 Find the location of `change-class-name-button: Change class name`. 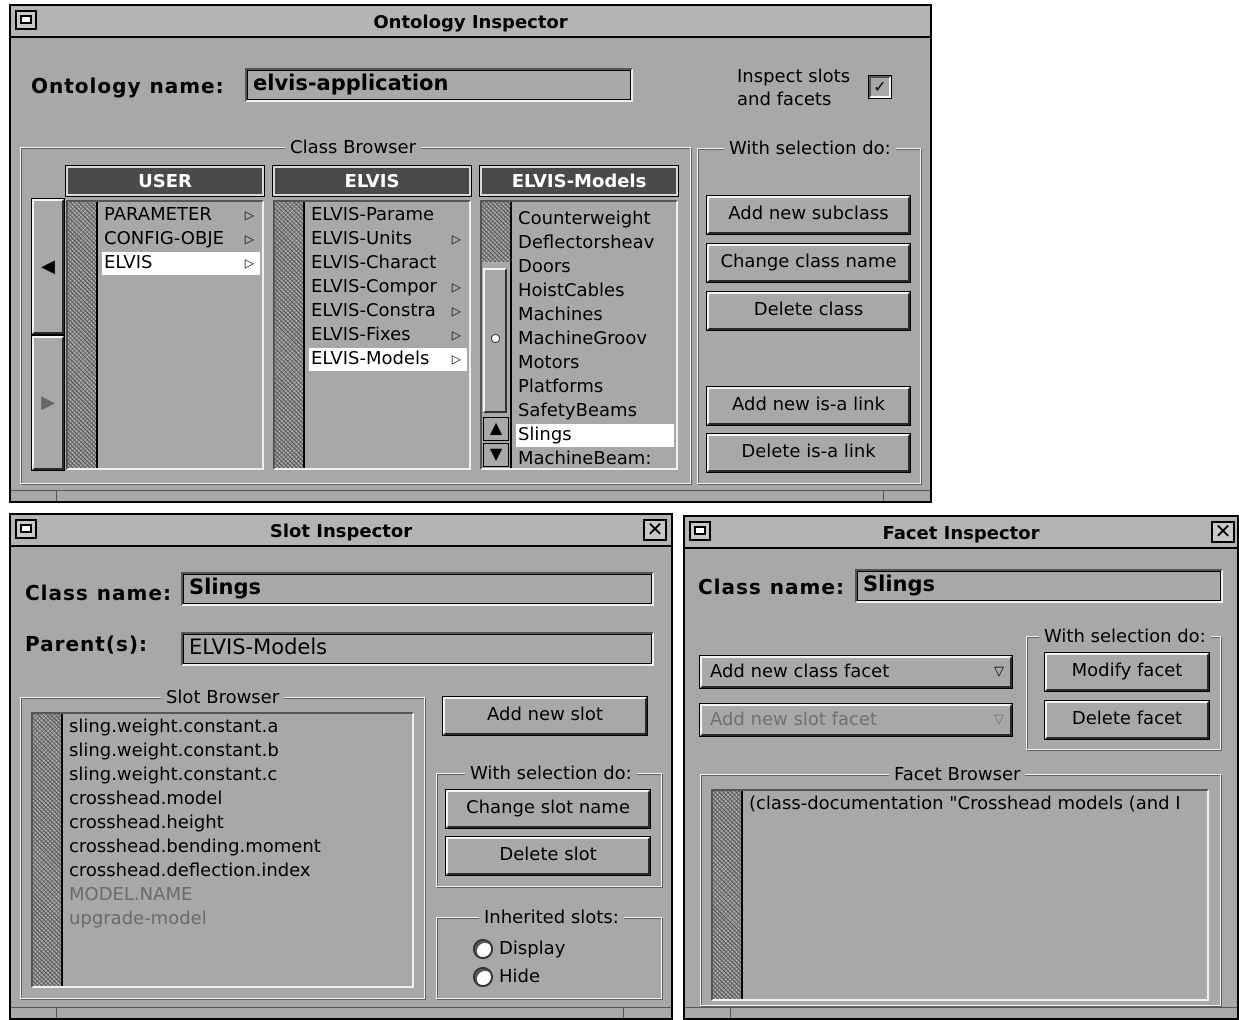

change-class-name-button: Change class name is located at coordinates (808, 263).